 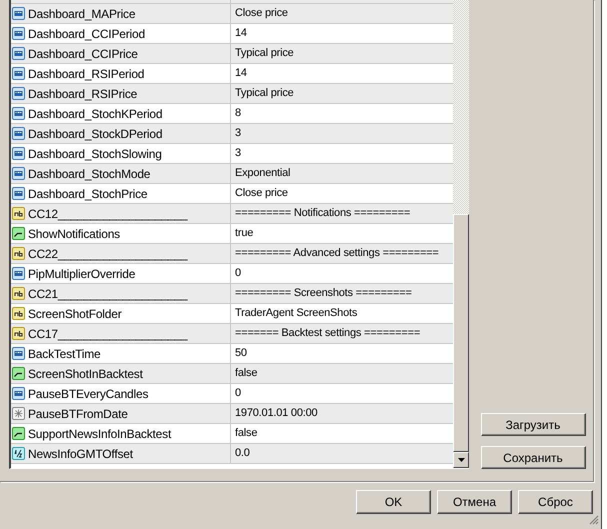 What do you see at coordinates (461, 333) in the screenshot?
I see `scroll-thumb` at bounding box center [461, 333].